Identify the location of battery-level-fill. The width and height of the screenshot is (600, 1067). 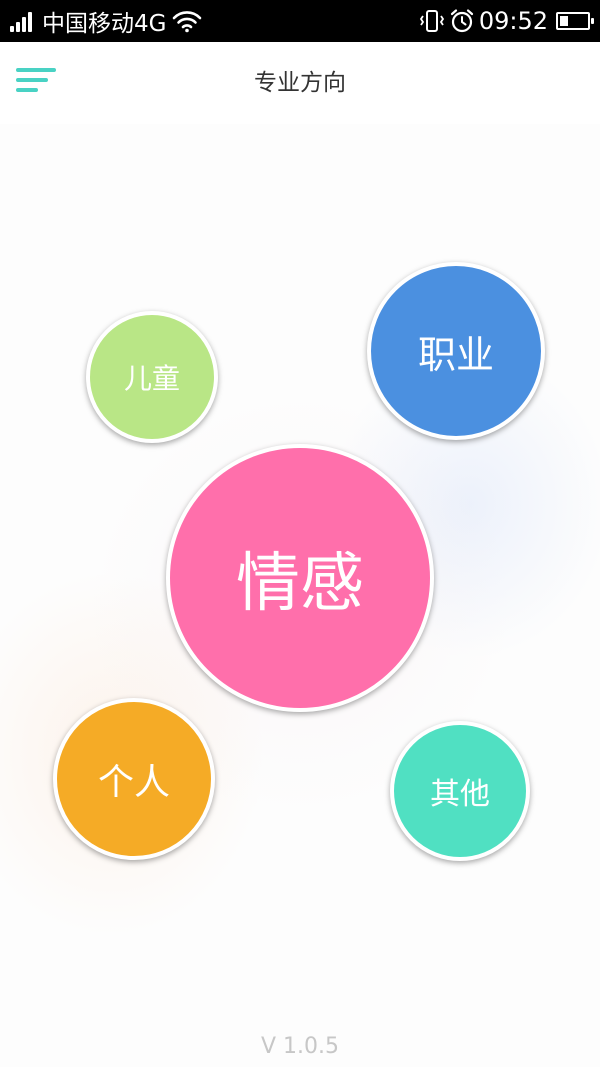
(564, 21).